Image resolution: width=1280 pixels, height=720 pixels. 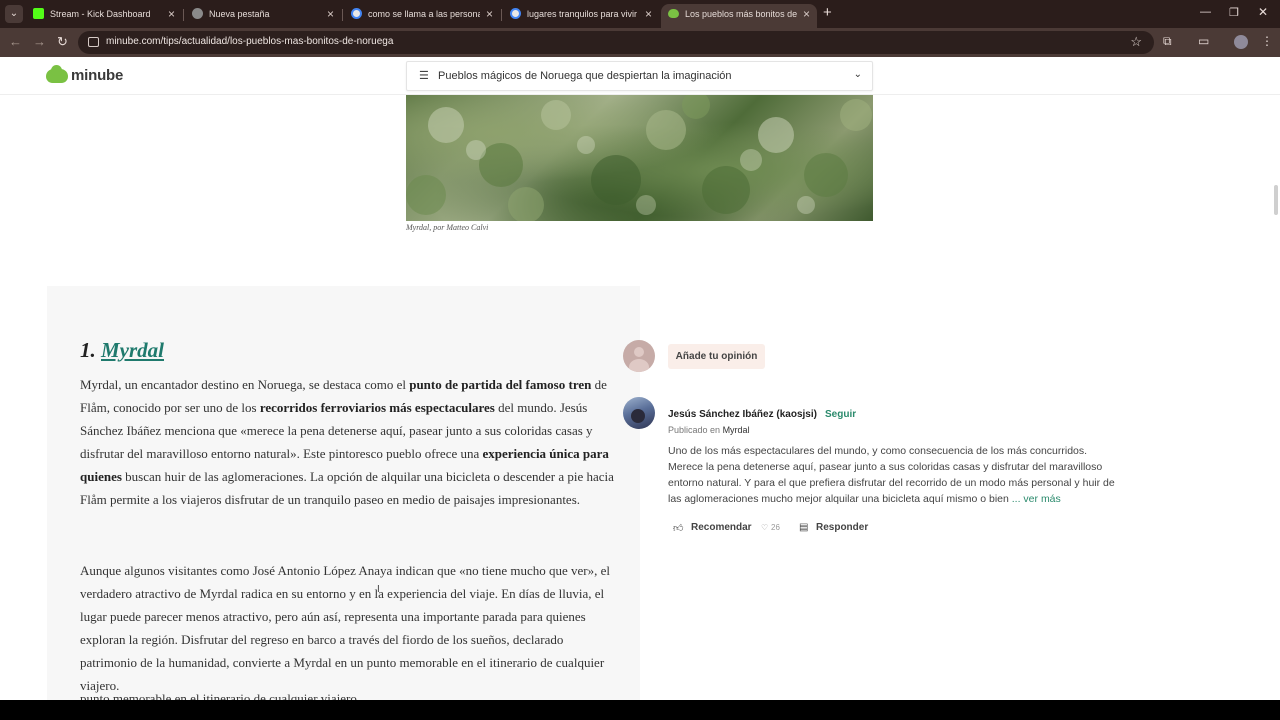 I want to click on tab-label: Nueva pestaña, so click(x=239, y=14).